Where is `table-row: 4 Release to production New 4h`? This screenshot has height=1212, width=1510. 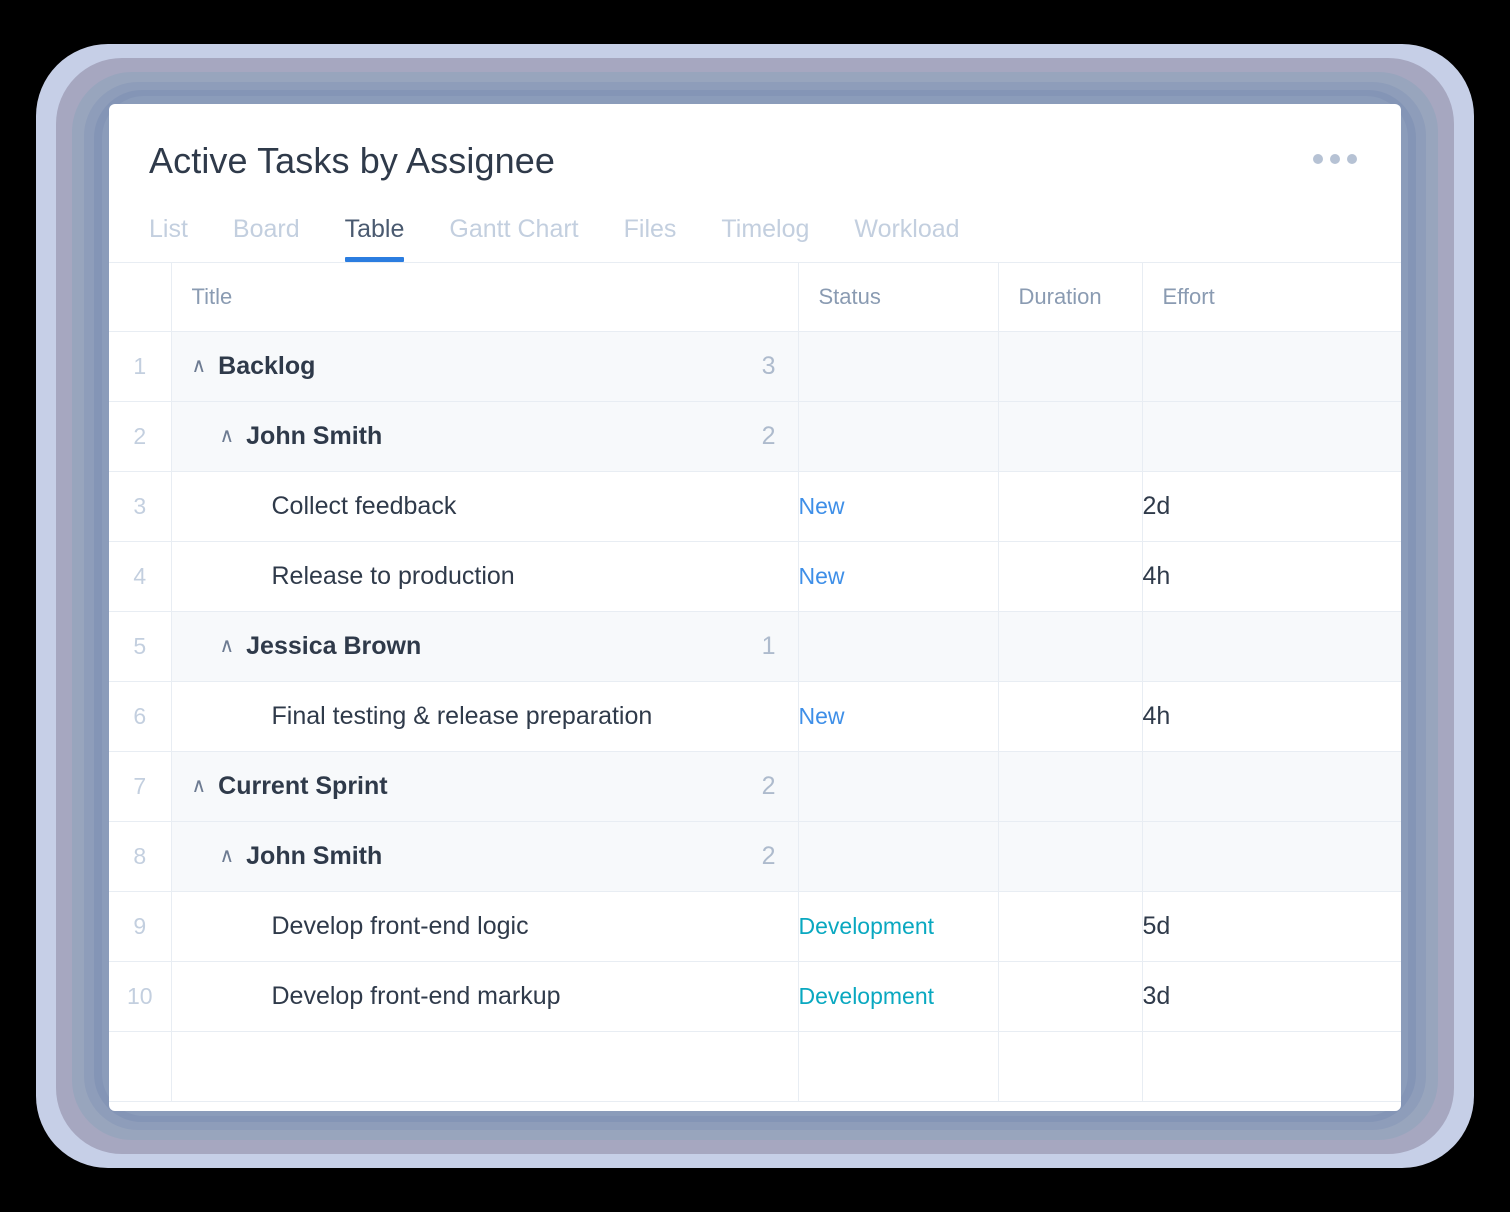 table-row: 4 Release to production New 4h is located at coordinates (755, 576).